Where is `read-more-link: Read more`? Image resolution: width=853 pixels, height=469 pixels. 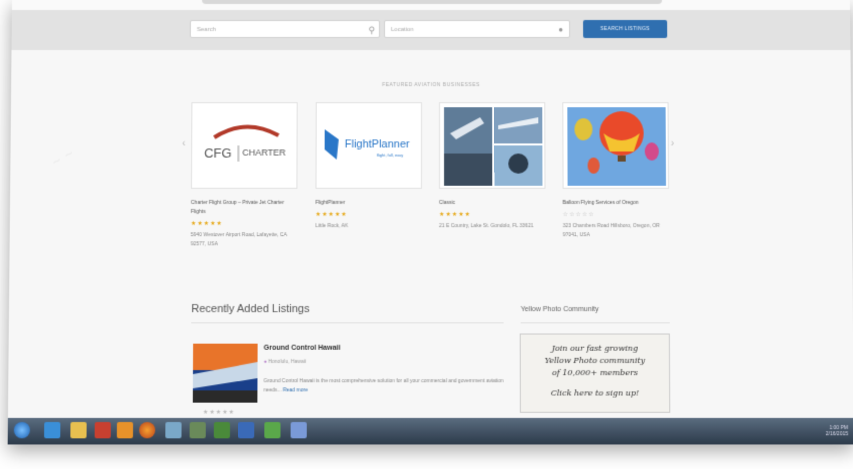 read-more-link: Read more is located at coordinates (295, 390).